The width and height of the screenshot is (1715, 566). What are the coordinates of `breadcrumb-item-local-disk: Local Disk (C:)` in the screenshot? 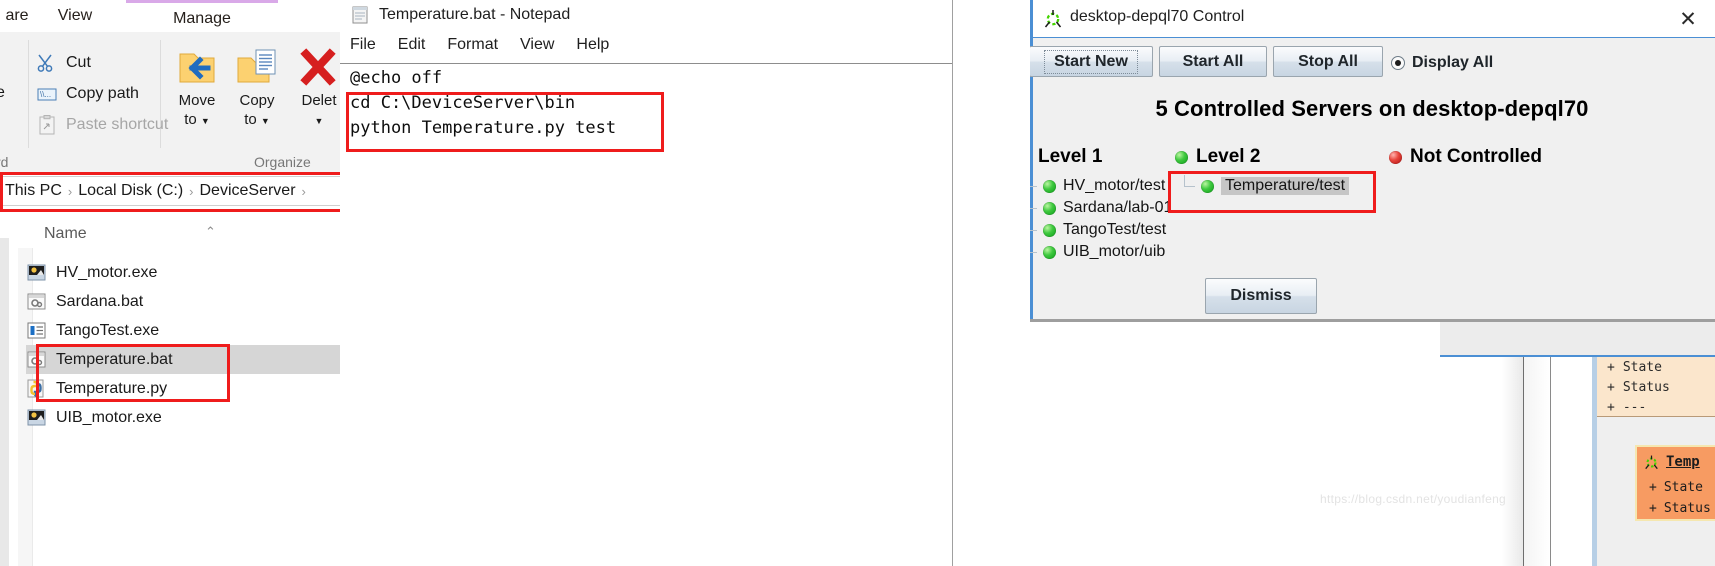 It's located at (130, 191).